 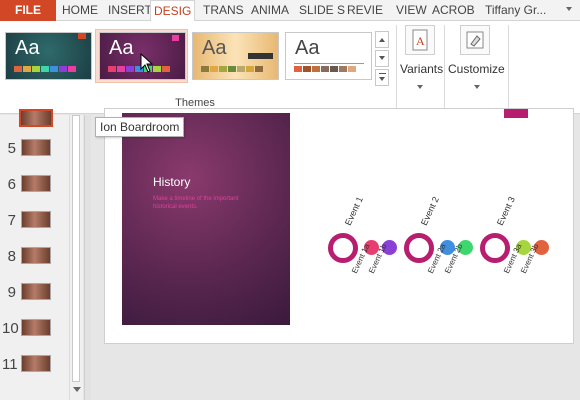 What do you see at coordinates (223, 10) in the screenshot?
I see `tab-transitions: TRANS` at bounding box center [223, 10].